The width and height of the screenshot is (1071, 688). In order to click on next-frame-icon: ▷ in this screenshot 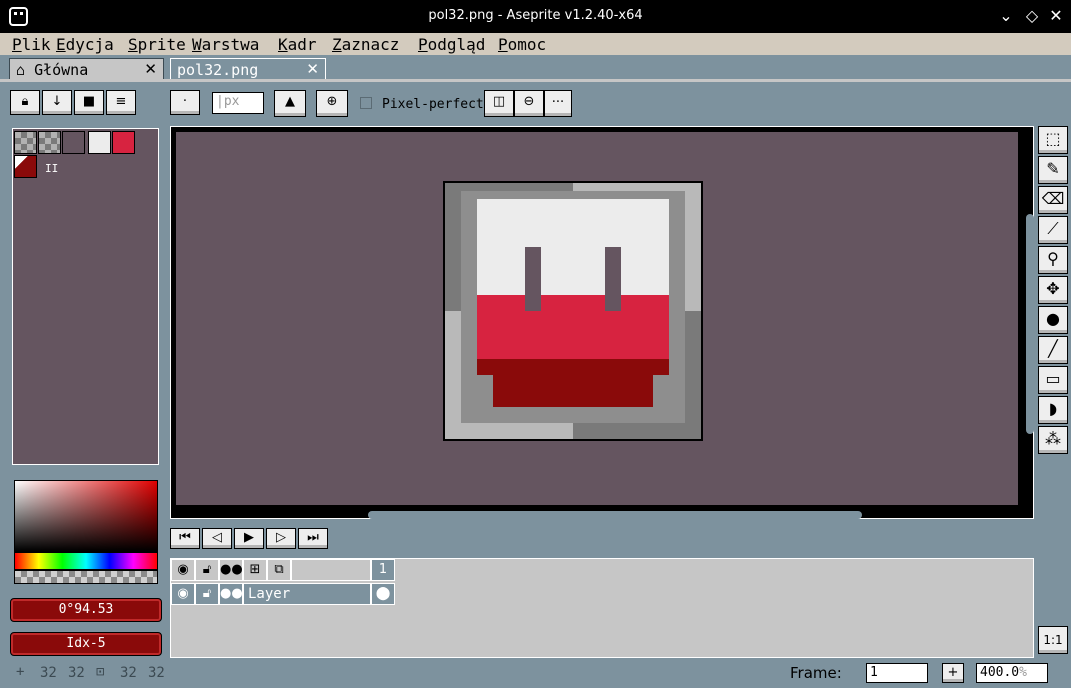, I will do `click(281, 537)`.